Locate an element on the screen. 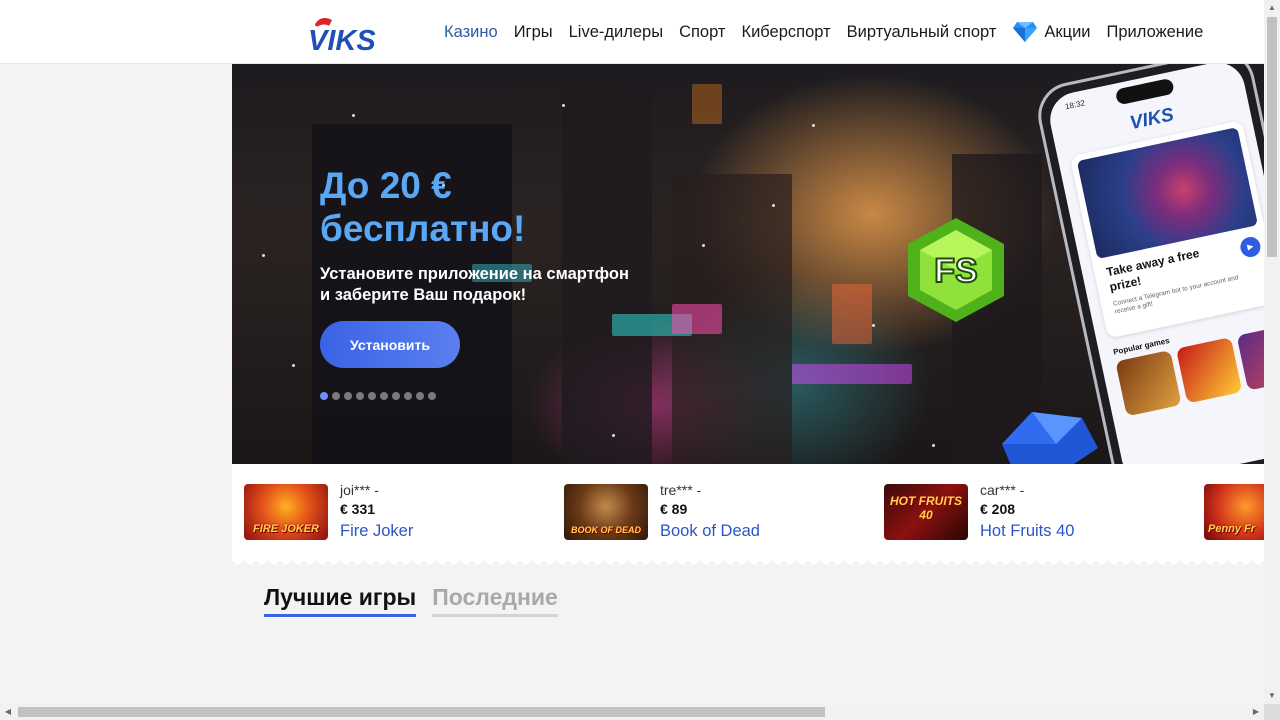  winner-username: joi*** - is located at coordinates (359, 490).